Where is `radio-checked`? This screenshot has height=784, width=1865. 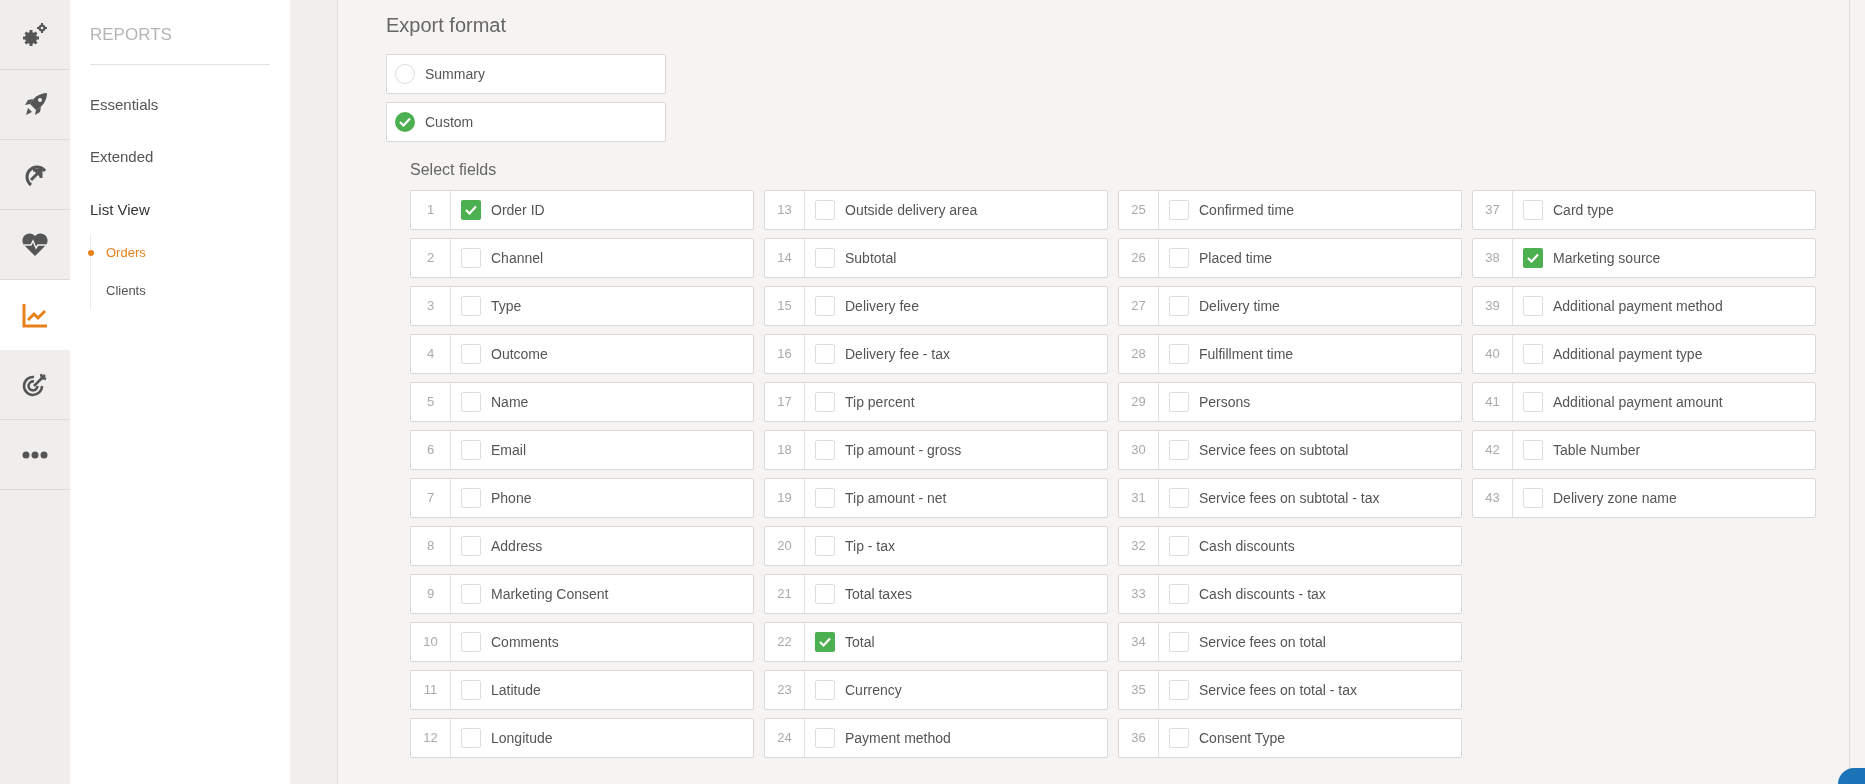
radio-checked is located at coordinates (405, 122).